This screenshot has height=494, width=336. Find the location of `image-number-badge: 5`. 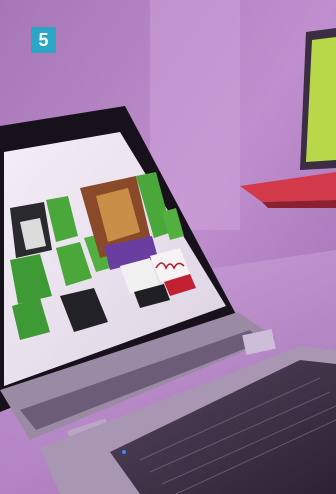

image-number-badge: 5 is located at coordinates (43, 40).